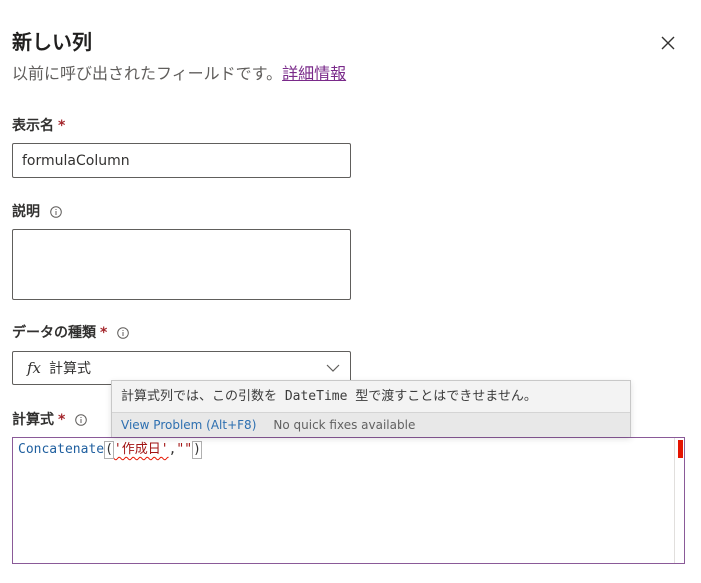  I want to click on data-type-label-text: データの種類, so click(54, 333).